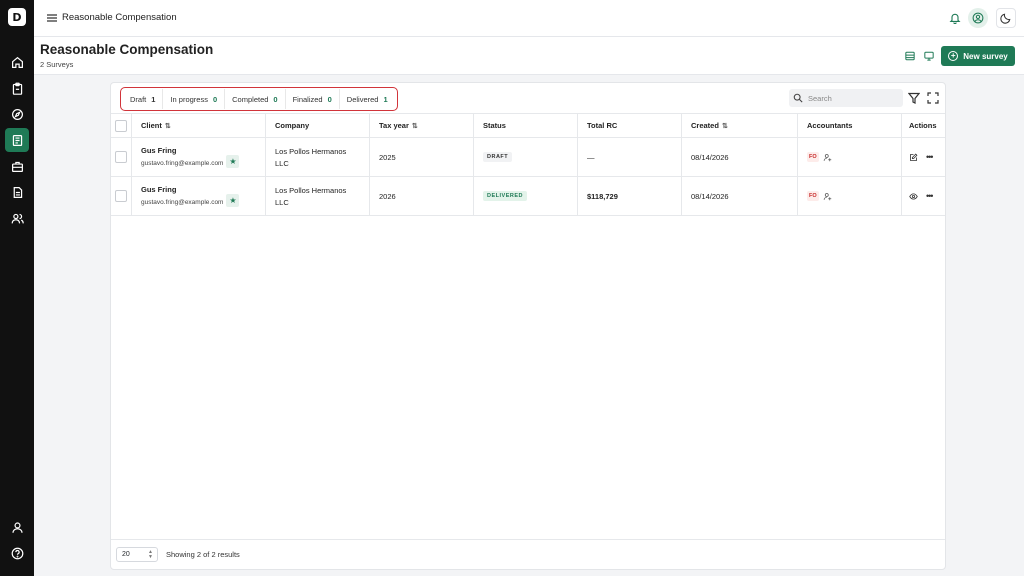 The image size is (1024, 576). I want to click on results-summary: Showing 2 of 2 results, so click(203, 554).